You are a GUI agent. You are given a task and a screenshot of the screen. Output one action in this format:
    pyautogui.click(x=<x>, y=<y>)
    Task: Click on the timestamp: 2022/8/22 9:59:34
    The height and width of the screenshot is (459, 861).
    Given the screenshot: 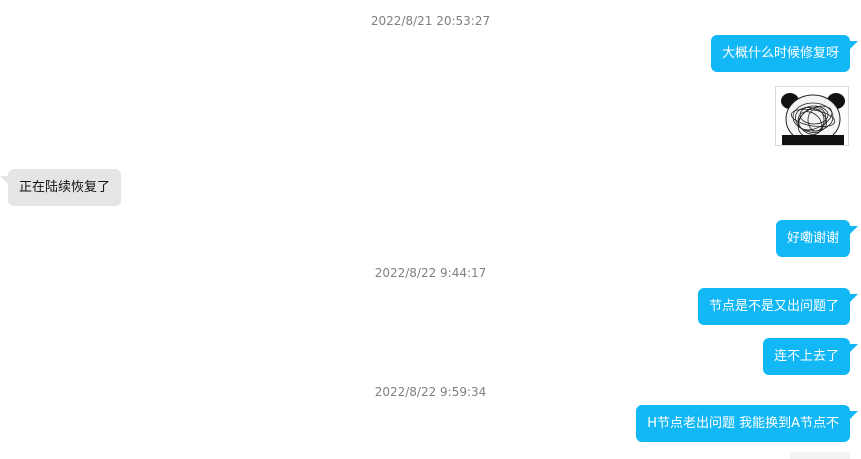 What is the action you would take?
    pyautogui.click(x=430, y=392)
    